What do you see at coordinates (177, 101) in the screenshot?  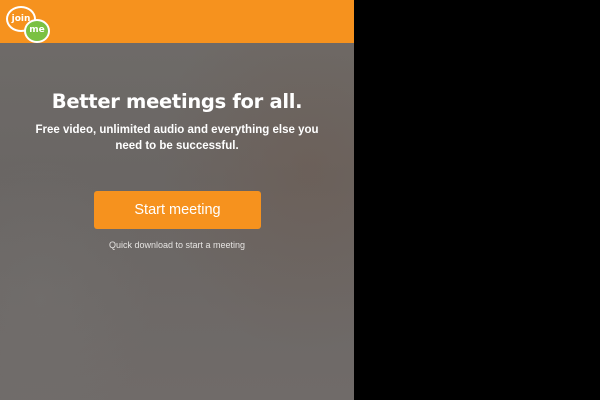 I see `hero-title: Better meetings for all.` at bounding box center [177, 101].